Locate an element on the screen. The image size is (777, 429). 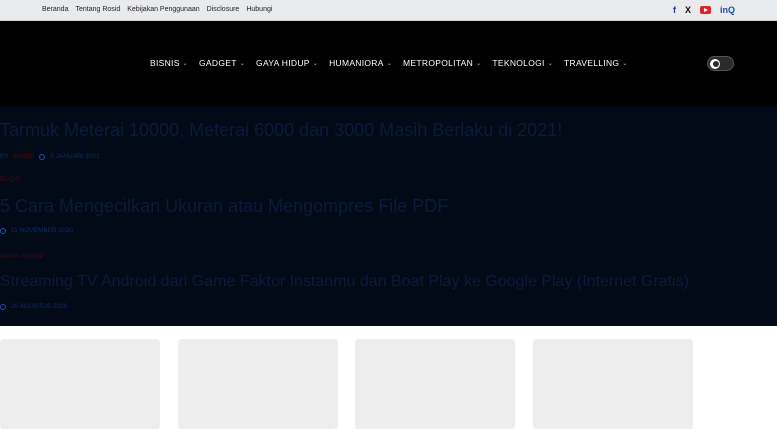
moon-icon is located at coordinates (716, 64).